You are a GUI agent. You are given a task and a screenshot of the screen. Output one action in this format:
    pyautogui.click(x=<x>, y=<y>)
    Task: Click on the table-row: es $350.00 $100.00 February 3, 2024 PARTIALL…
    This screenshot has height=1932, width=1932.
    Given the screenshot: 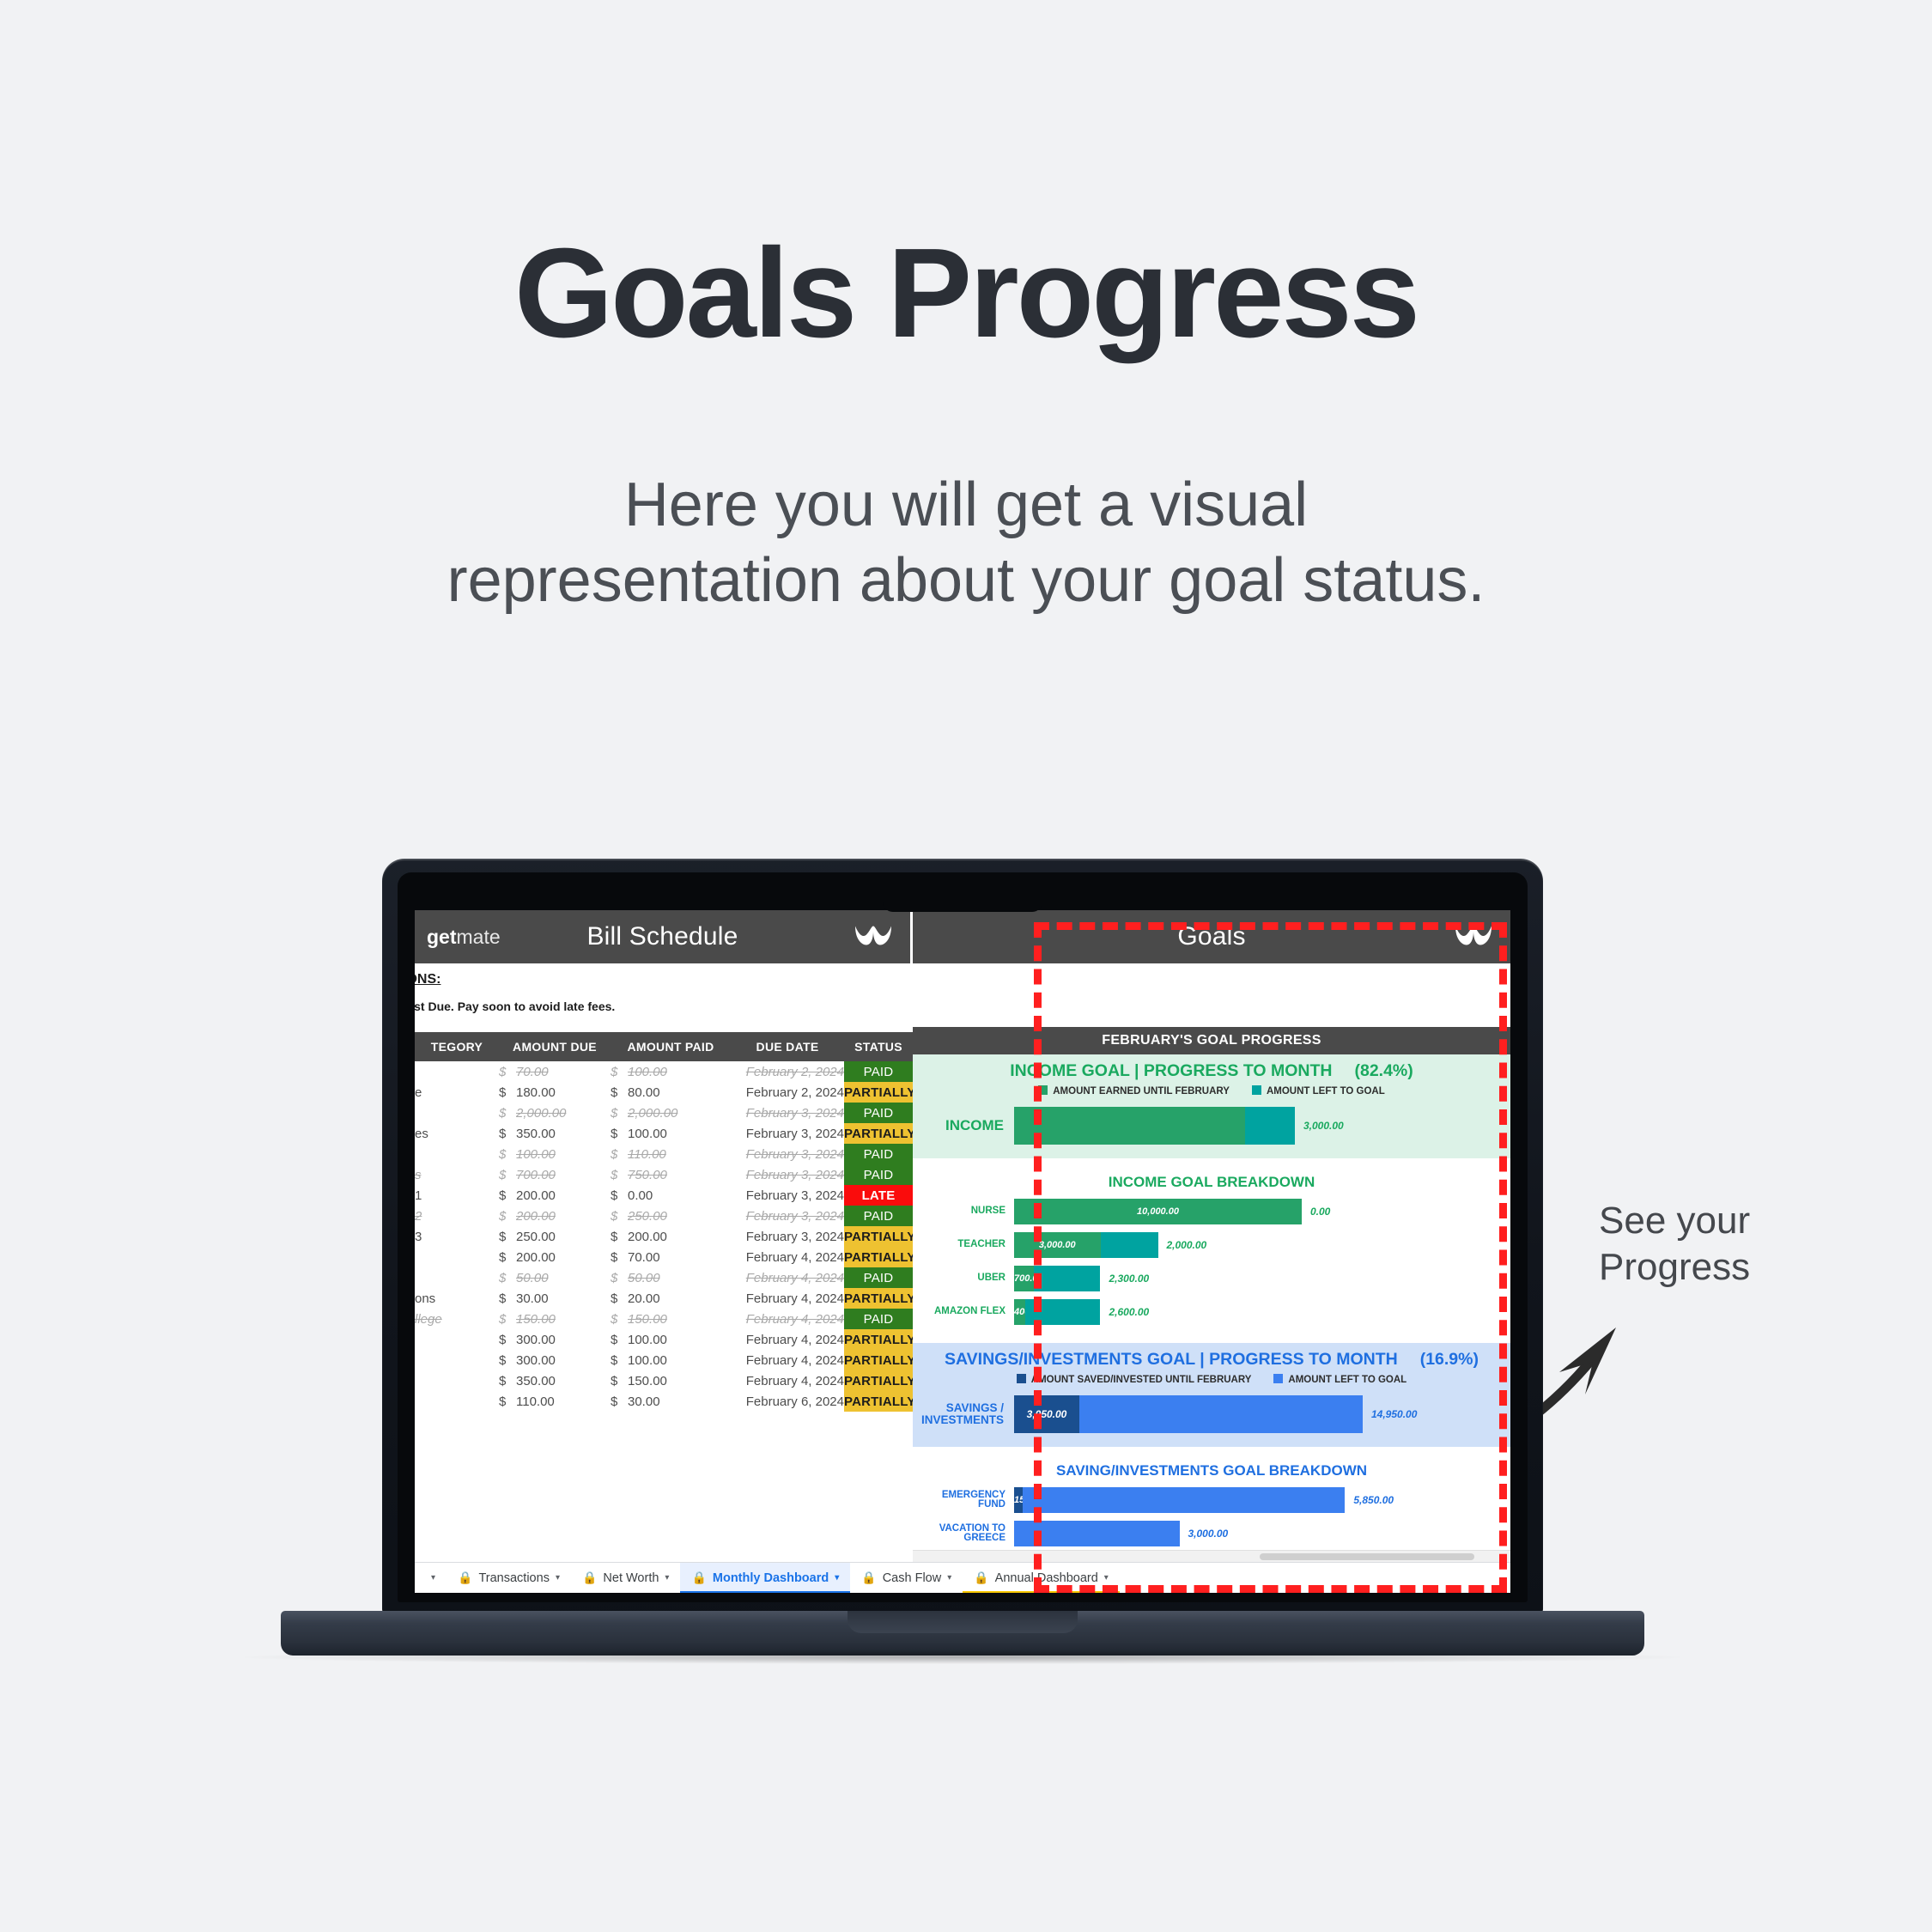 What is the action you would take?
    pyautogui.click(x=682, y=1133)
    